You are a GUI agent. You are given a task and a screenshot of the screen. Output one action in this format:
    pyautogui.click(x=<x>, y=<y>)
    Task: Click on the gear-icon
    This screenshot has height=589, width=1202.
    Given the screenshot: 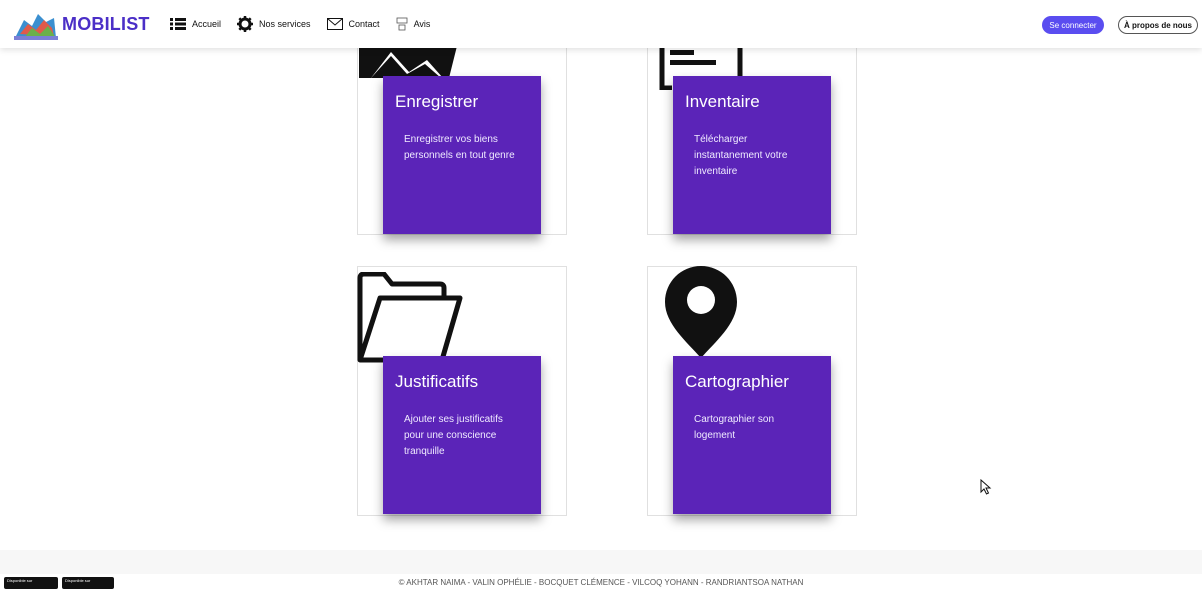 What is the action you would take?
    pyautogui.click(x=245, y=24)
    